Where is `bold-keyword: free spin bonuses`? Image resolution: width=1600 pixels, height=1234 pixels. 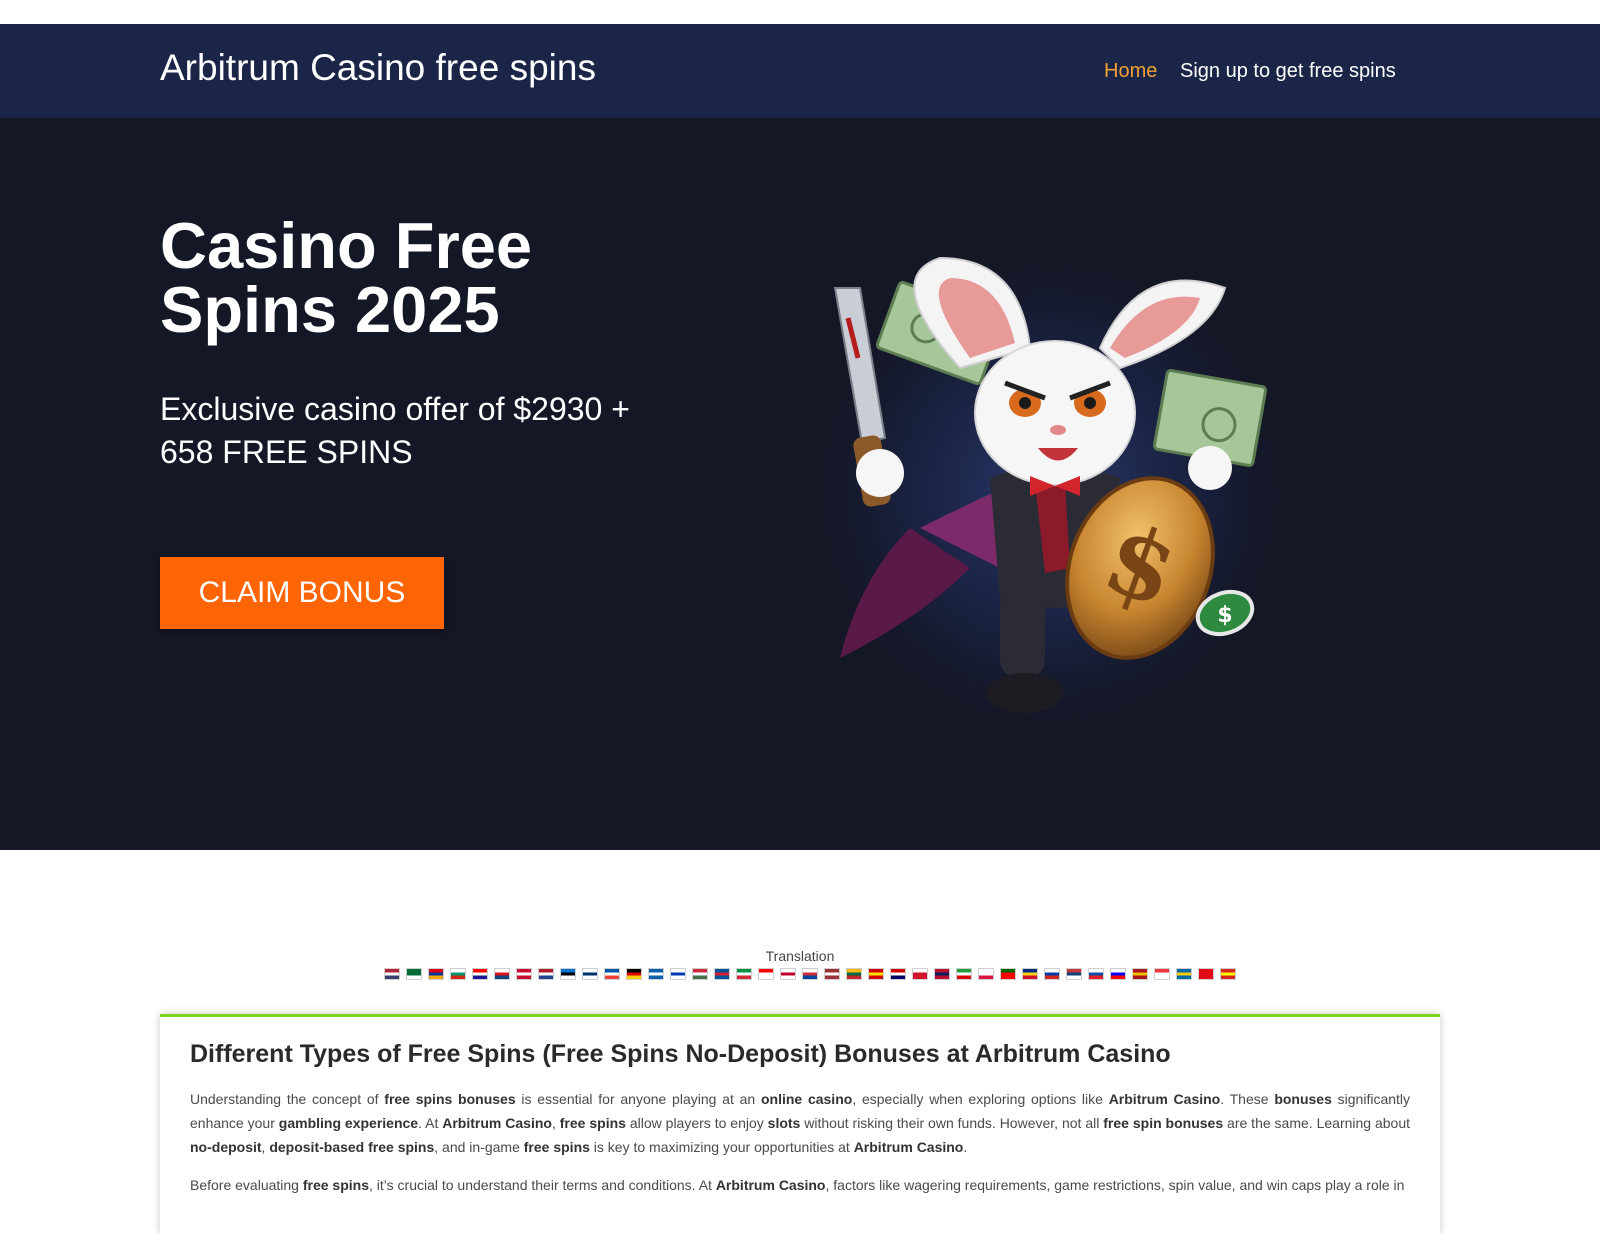
bold-keyword: free spin bonuses is located at coordinates (1163, 1123).